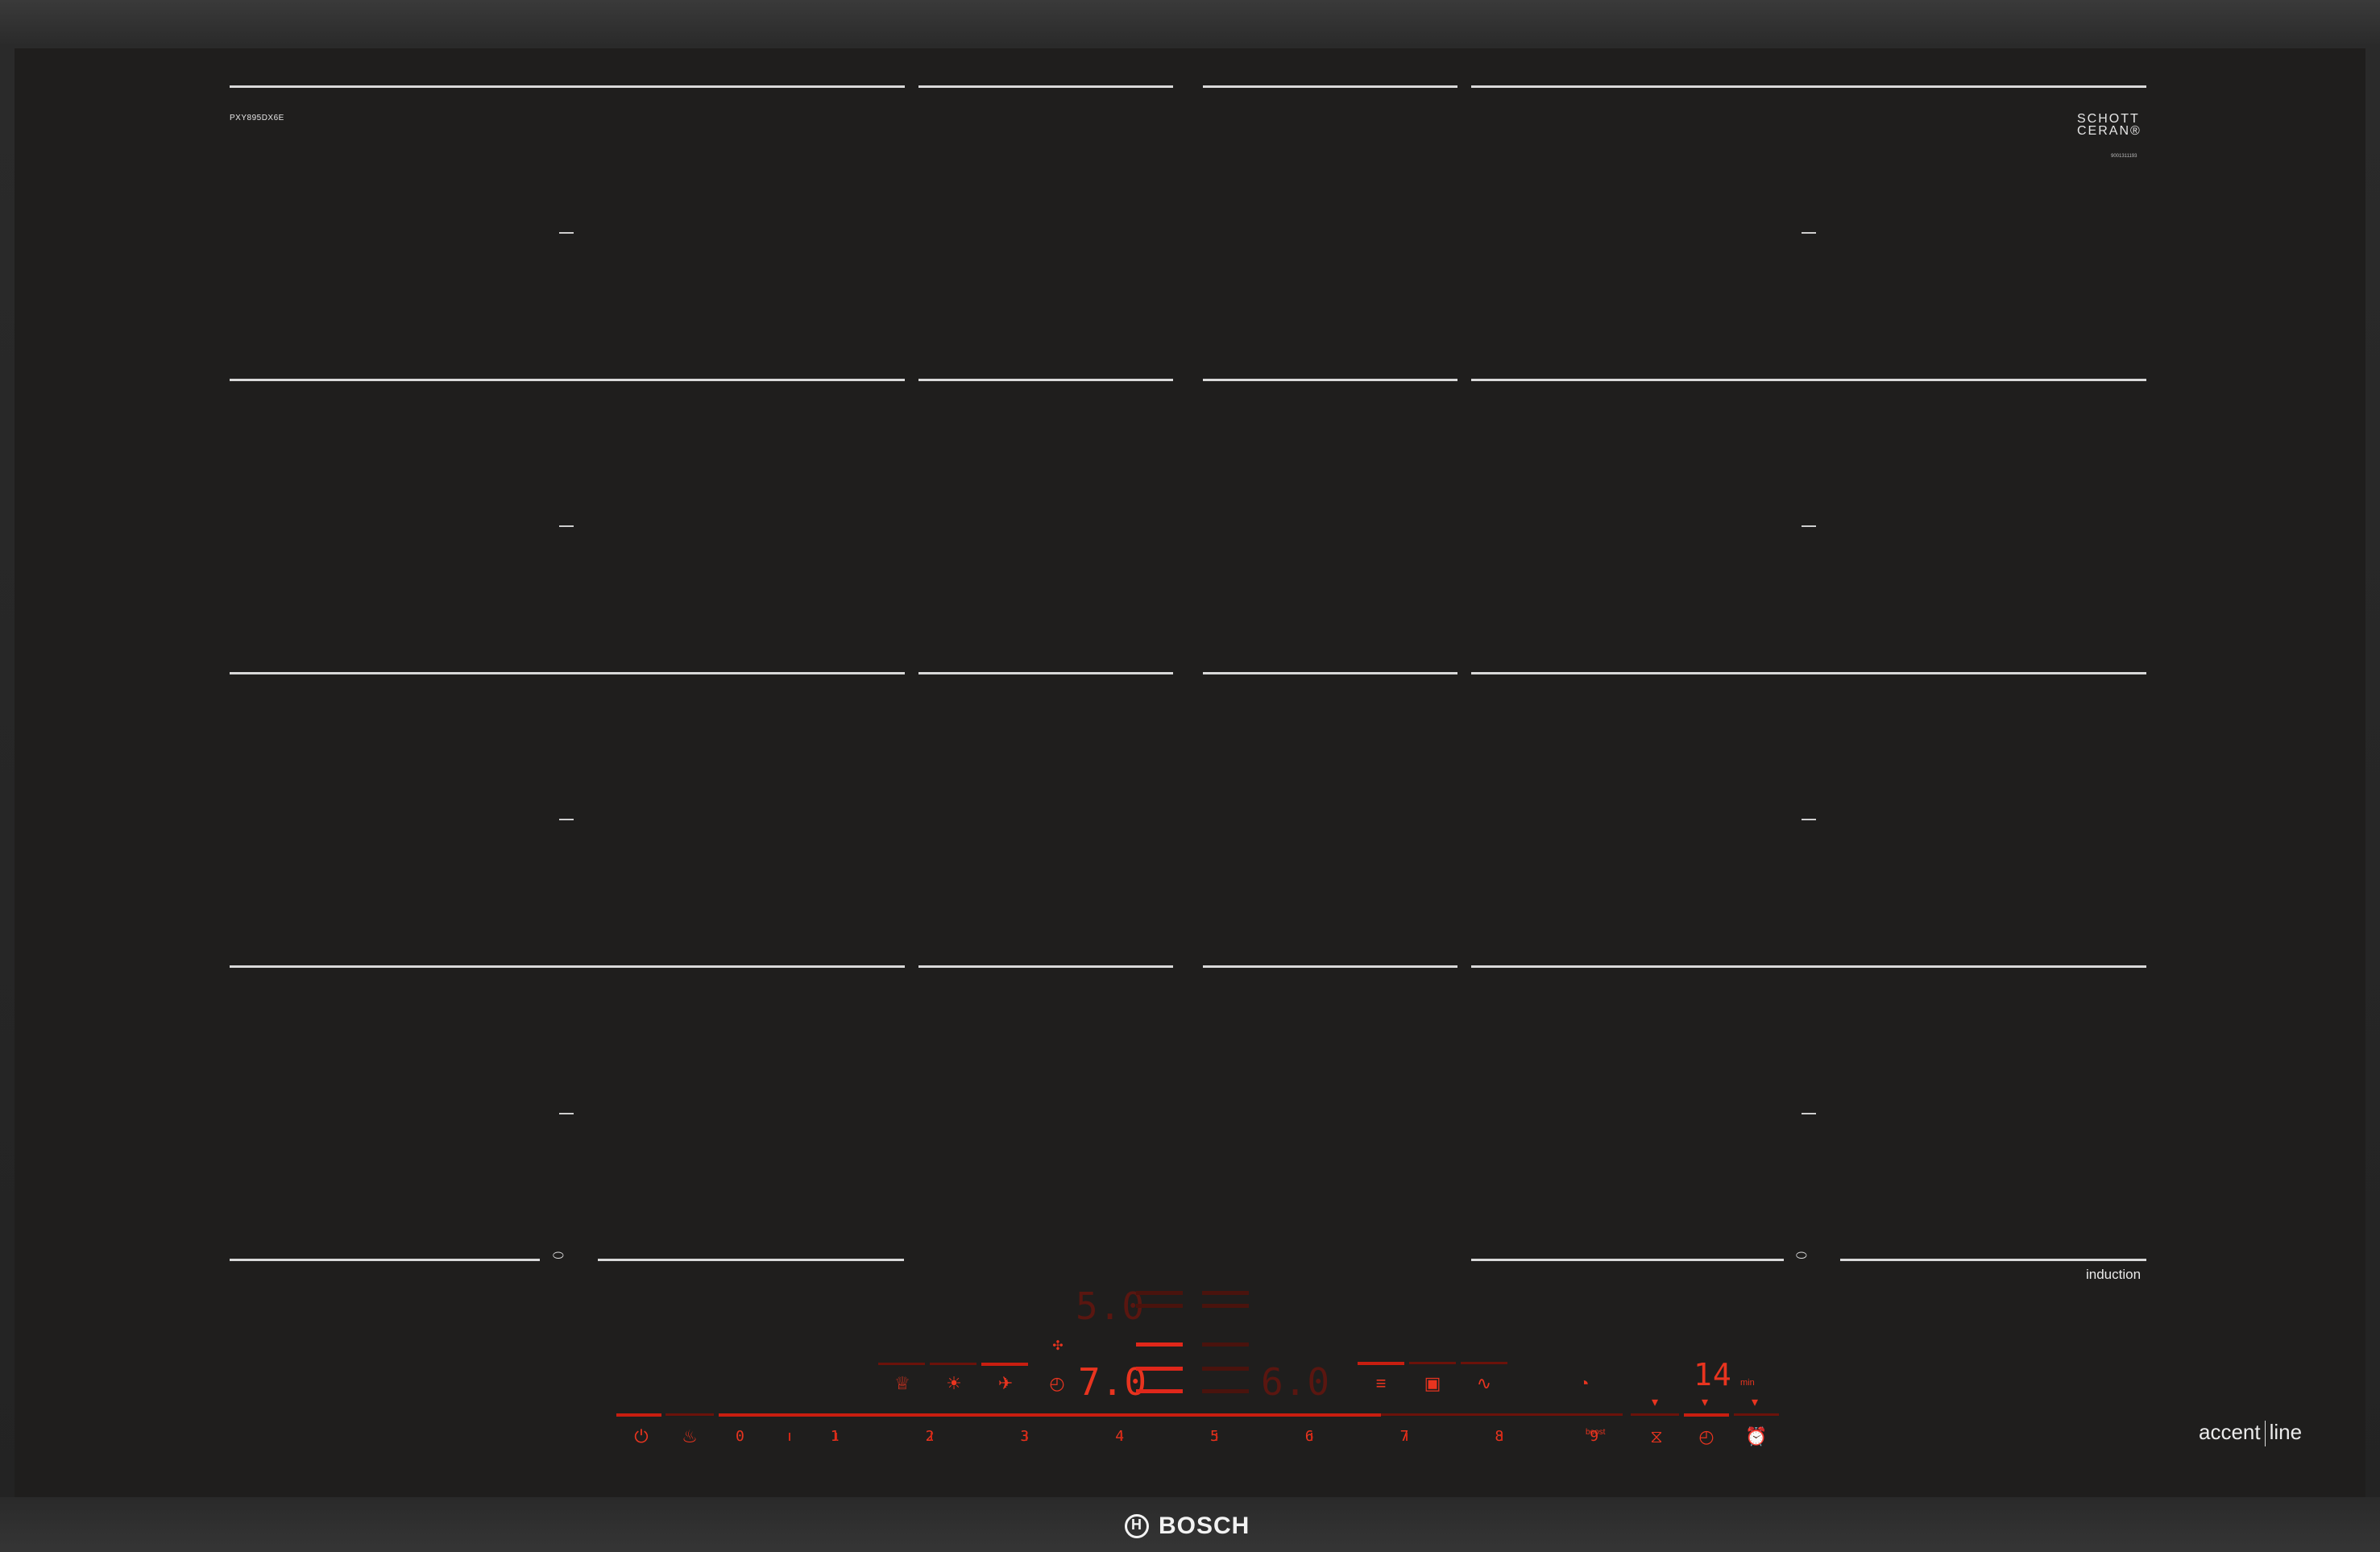  I want to click on fan-icon: ✈, so click(1005, 1383).